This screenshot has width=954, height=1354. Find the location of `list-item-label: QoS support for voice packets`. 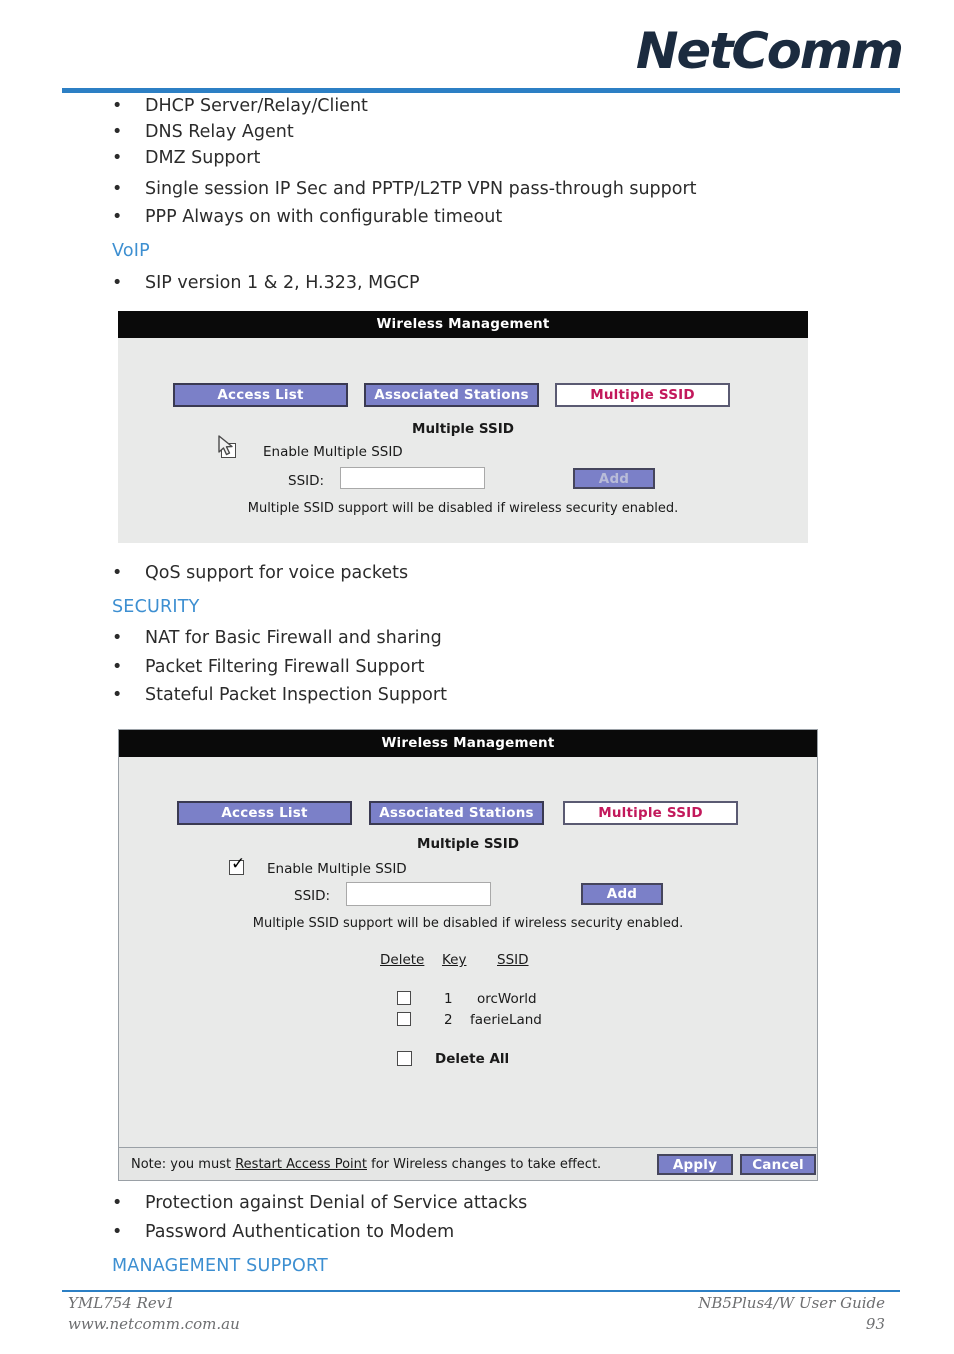

list-item-label: QoS support for voice packets is located at coordinates (277, 573).